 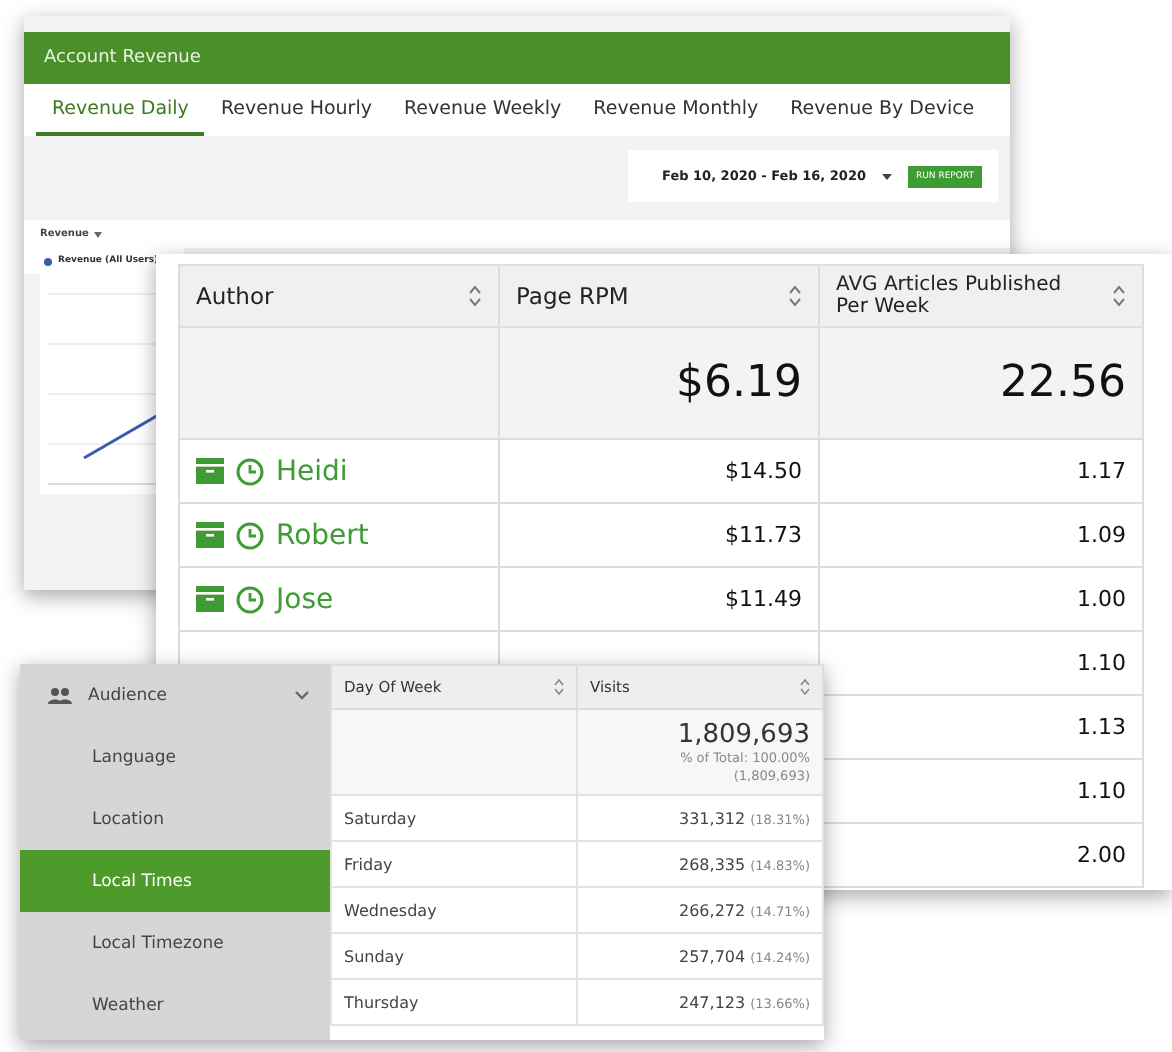 I want to click on tab: Revenue Monthly, so click(x=676, y=110).